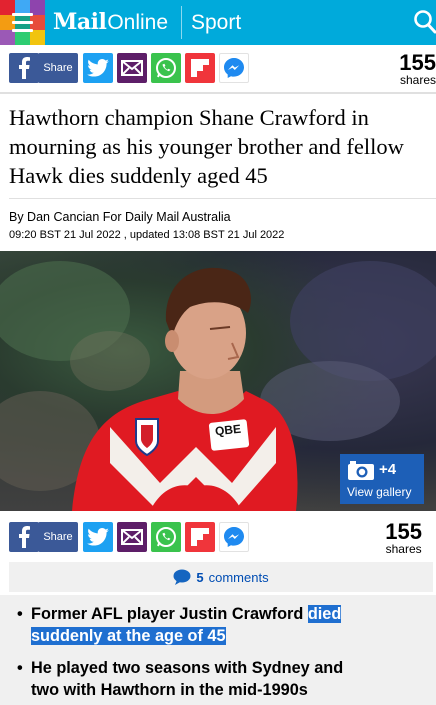 The image size is (436, 705). What do you see at coordinates (128, 636) in the screenshot?
I see `highlighted-text: suddenly at the age of 45` at bounding box center [128, 636].